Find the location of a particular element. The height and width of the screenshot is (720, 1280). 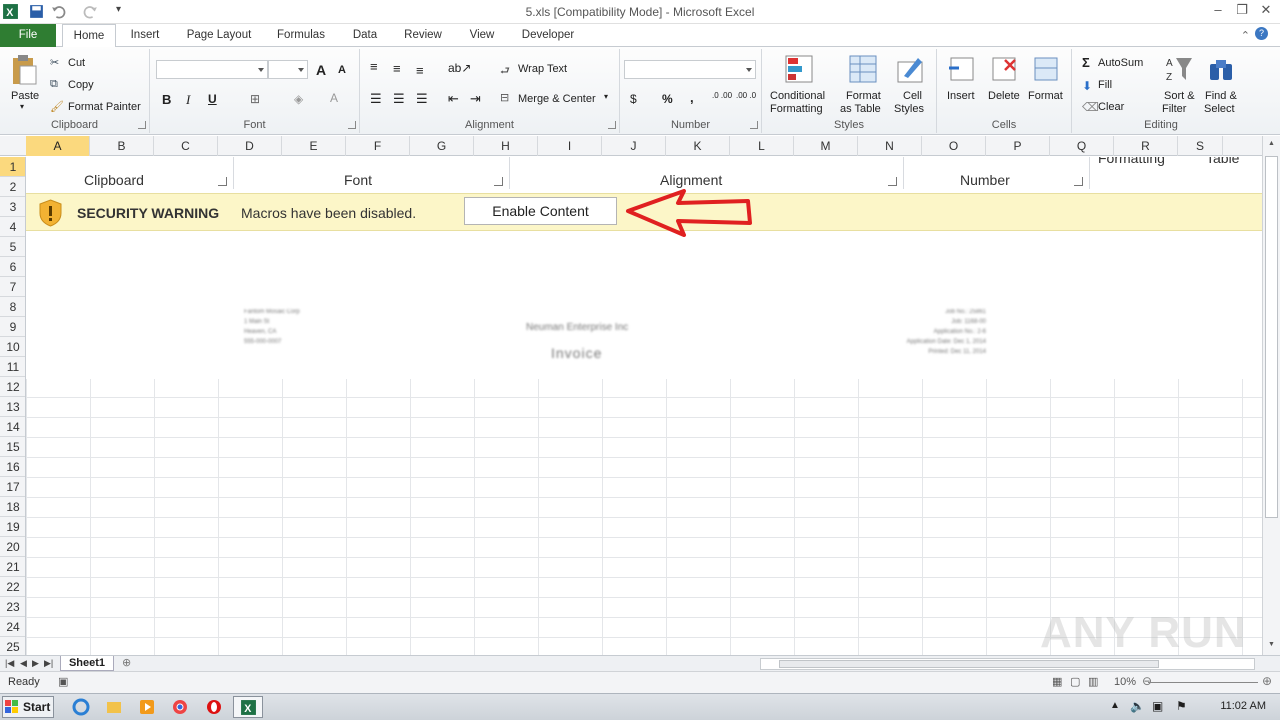

scroll-up-icon: ▲ is located at coordinates (1271, 143).